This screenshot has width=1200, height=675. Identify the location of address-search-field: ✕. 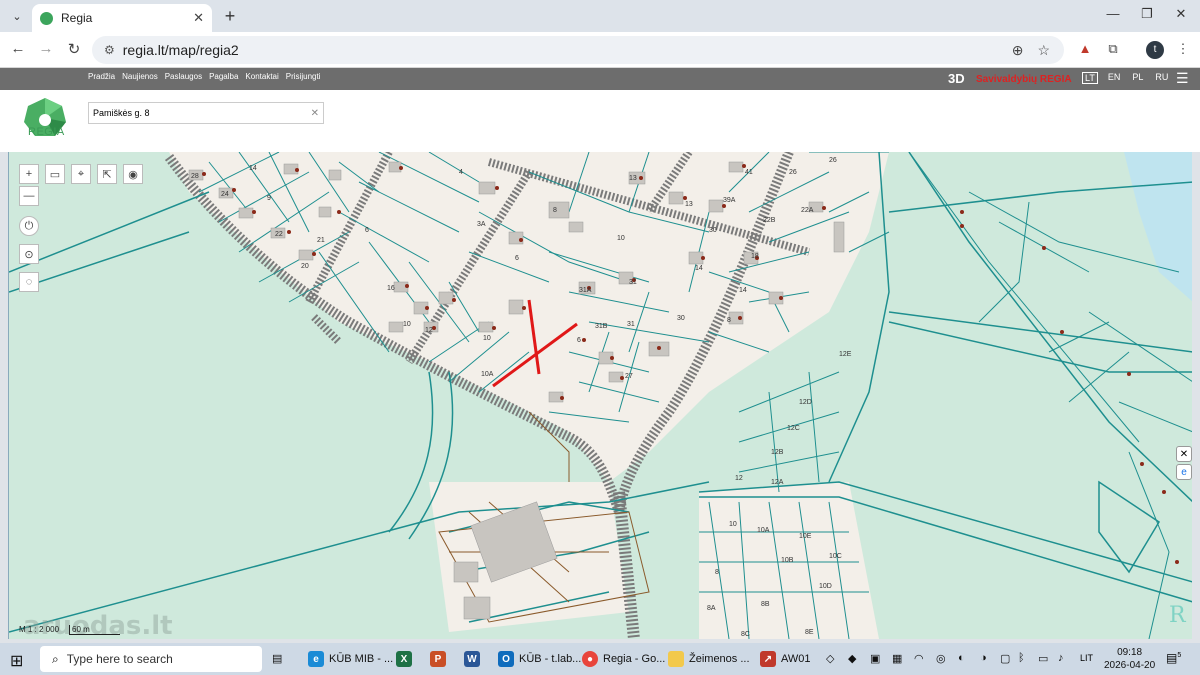
(206, 113).